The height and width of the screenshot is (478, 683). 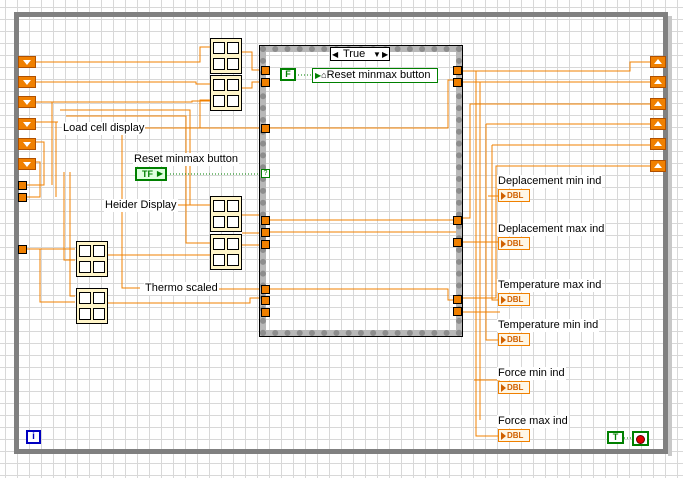 I want to click on indicator-label: Deplacement max ind, so click(x=551, y=229).